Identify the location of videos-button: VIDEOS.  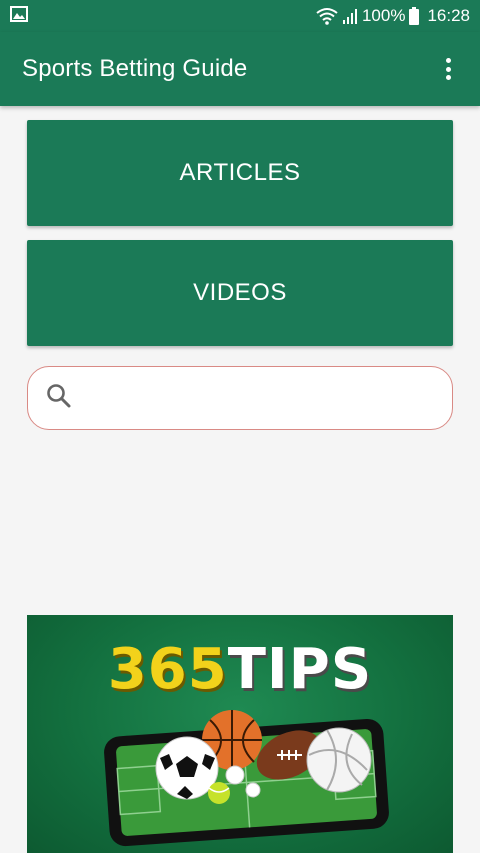
(240, 293).